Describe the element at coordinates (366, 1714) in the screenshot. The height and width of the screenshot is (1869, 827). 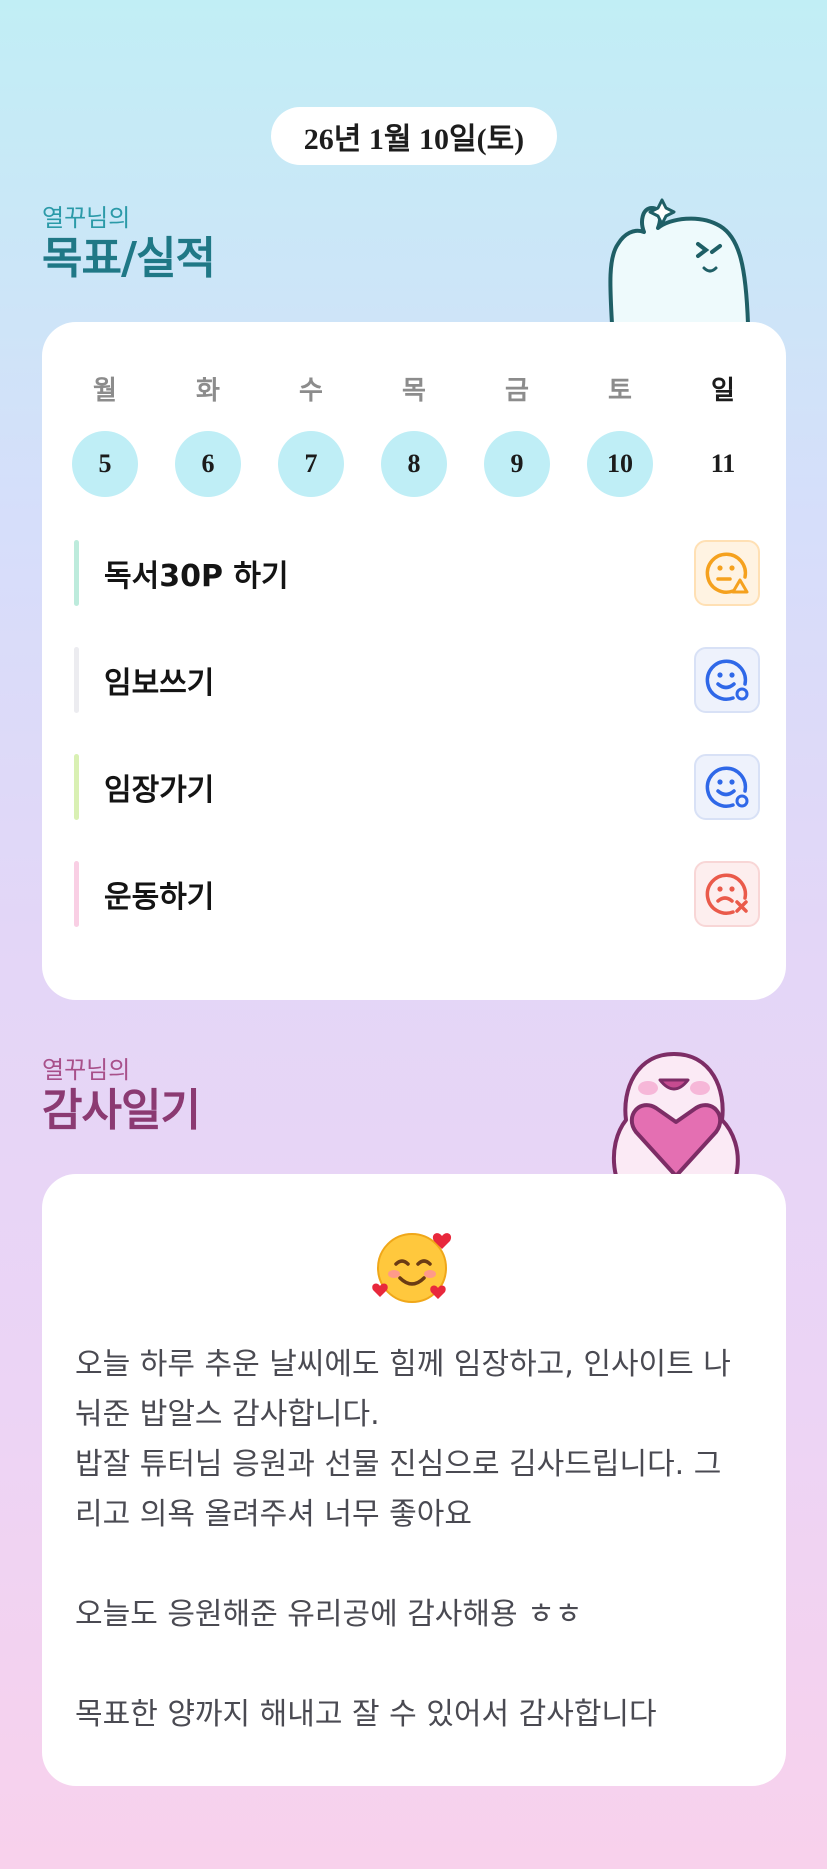
I see `diary-line: 목표한 양까지 해내고 잘 수 있어서 감사합니다` at that location.